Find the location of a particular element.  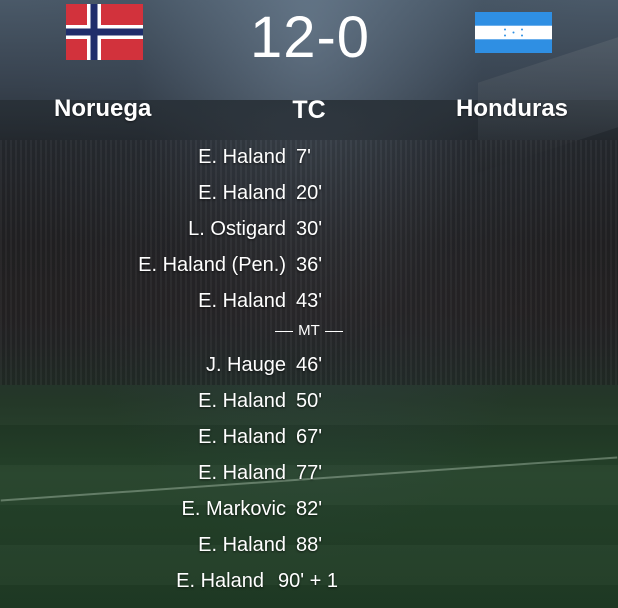

goal-row: E. Haland 77' is located at coordinates (309, 477).